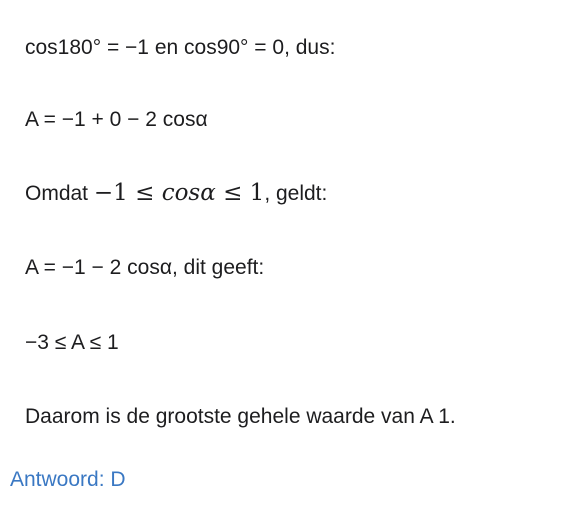 The height and width of the screenshot is (510, 566). I want to click on inequality-intro-text: Omdat, so click(57, 193).